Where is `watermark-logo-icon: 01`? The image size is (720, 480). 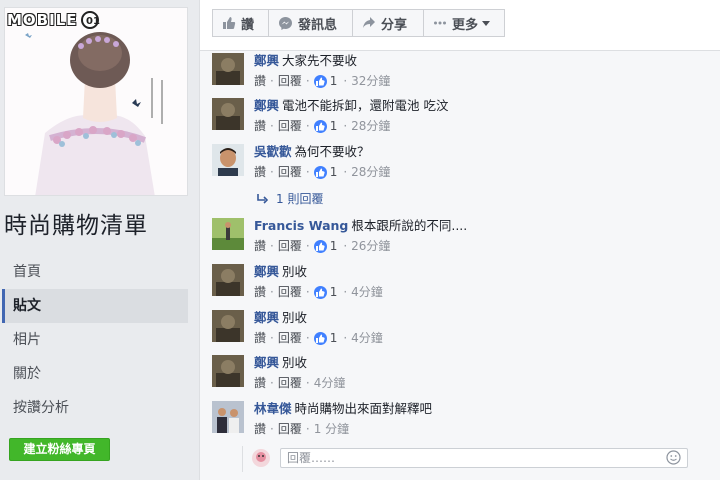 watermark-logo-icon: 01 is located at coordinates (90, 20).